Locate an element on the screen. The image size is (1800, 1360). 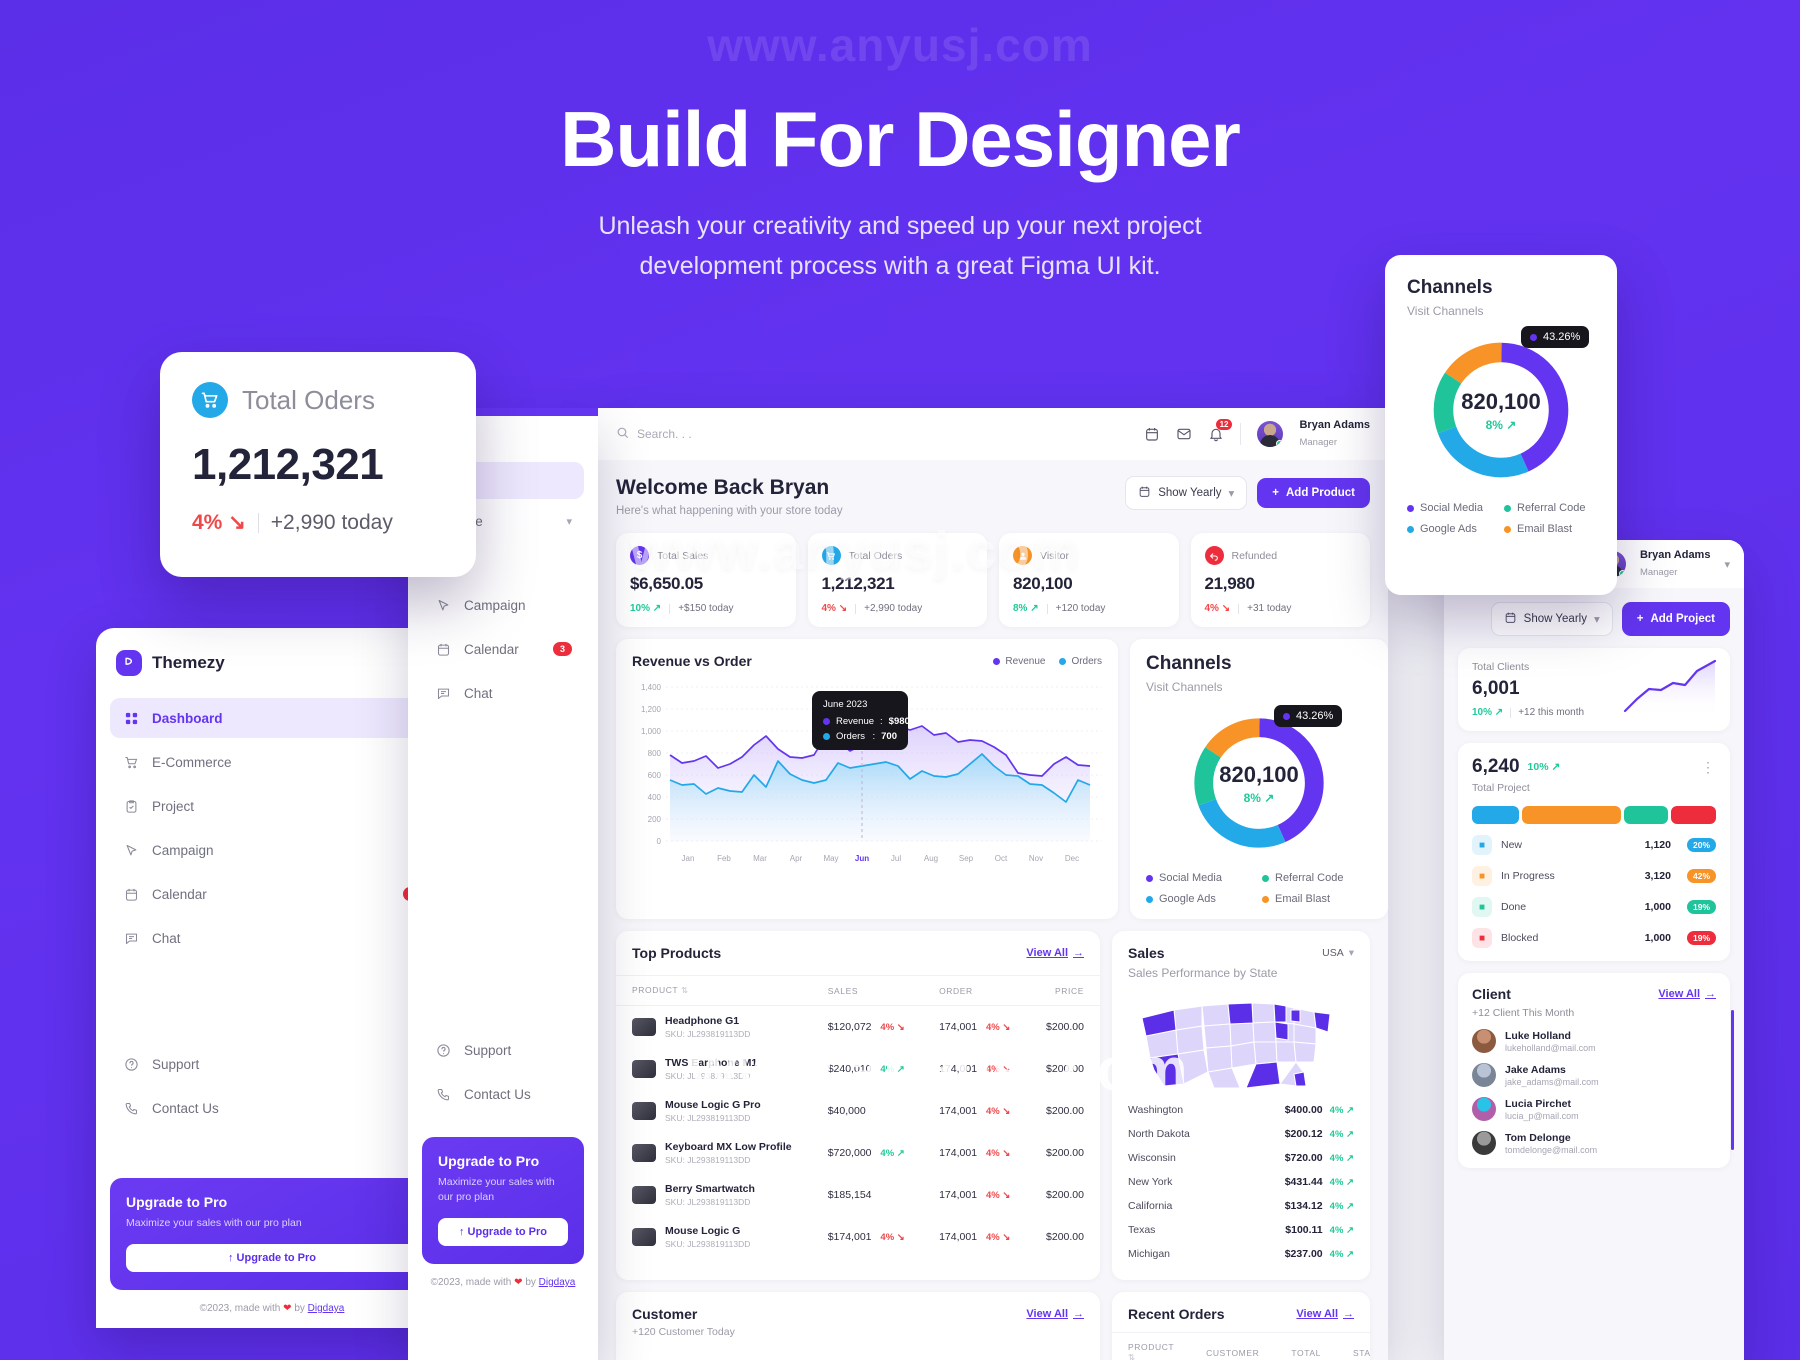
product-name: Headphone G1 is located at coordinates (702, 1021).